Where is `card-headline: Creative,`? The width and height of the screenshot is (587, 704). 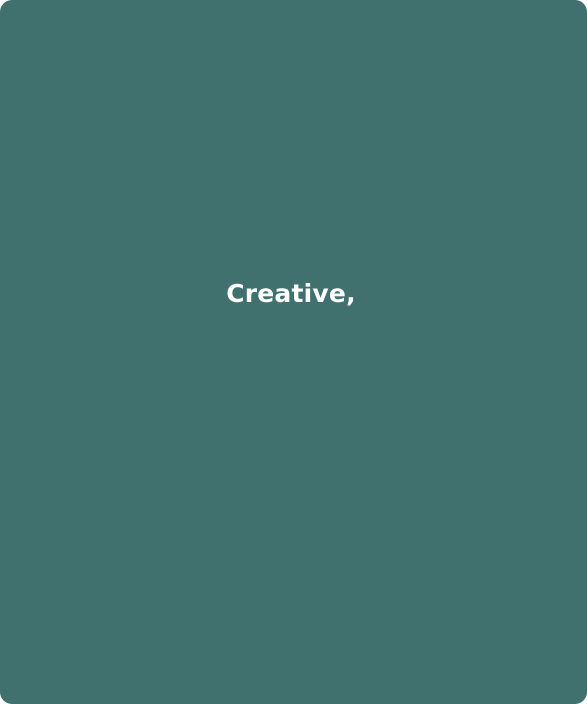
card-headline: Creative, is located at coordinates (291, 293).